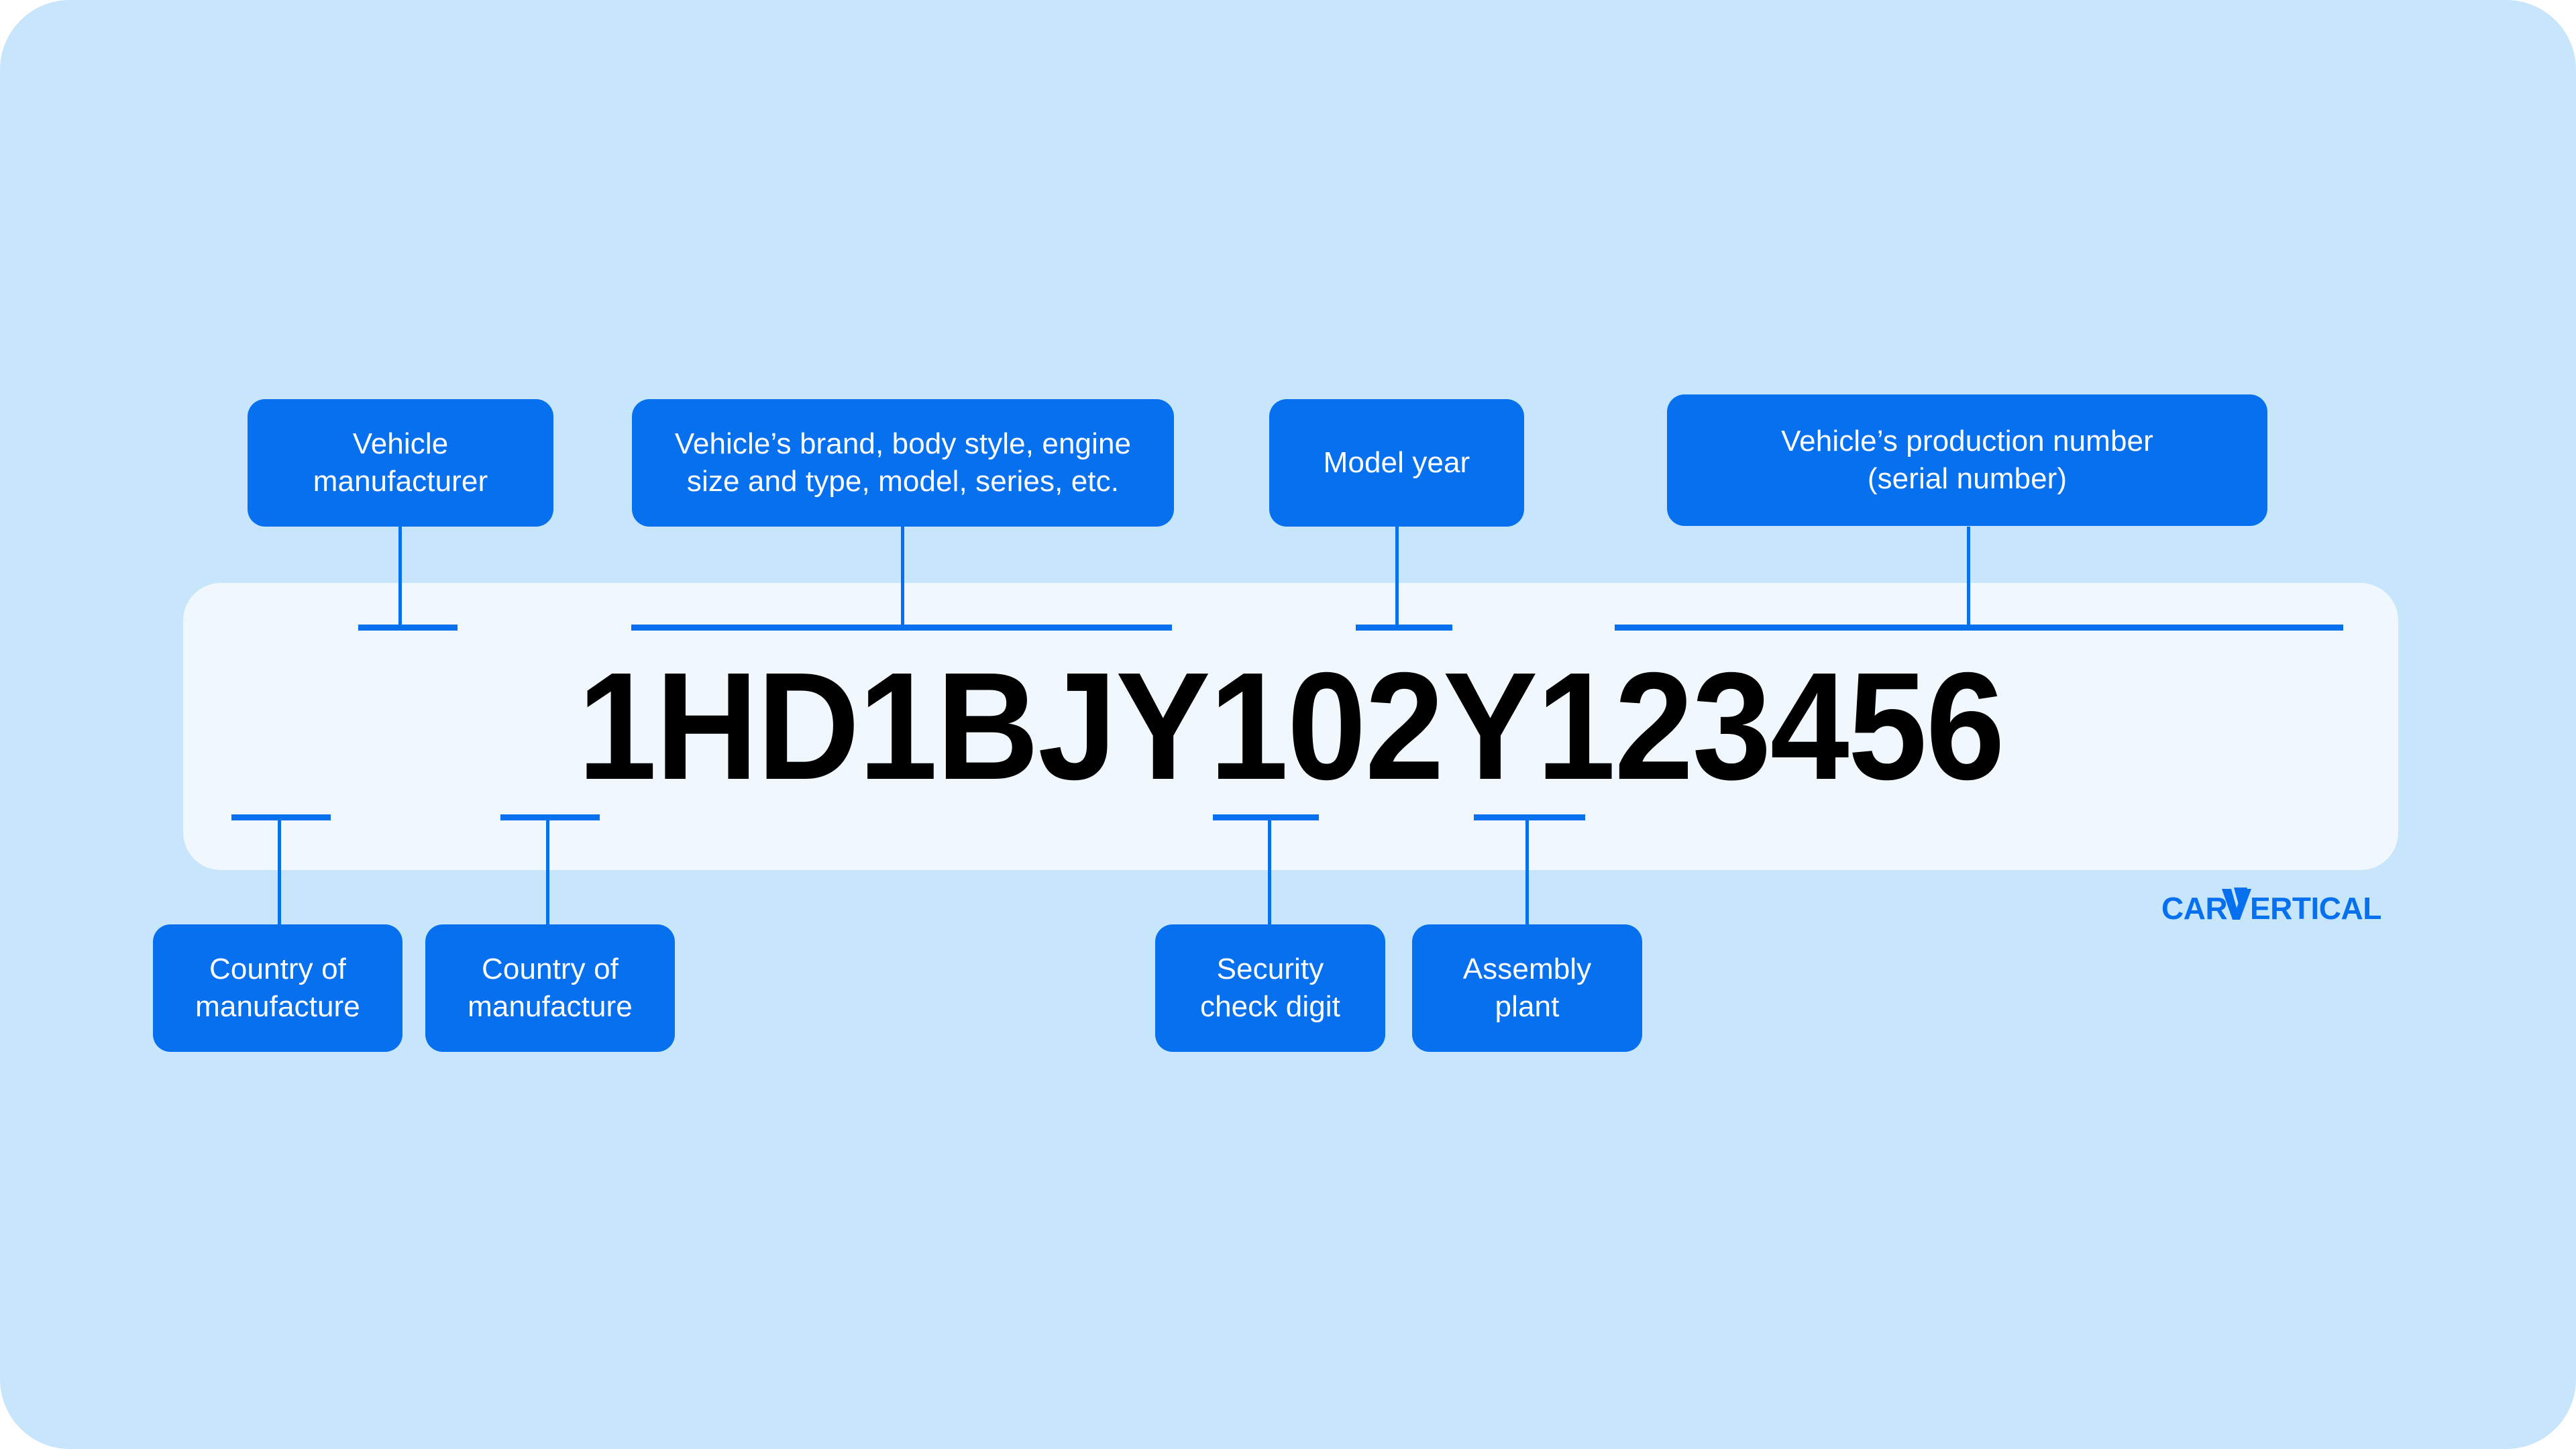  I want to click on svg-text: ERTICAL, so click(2315, 908).